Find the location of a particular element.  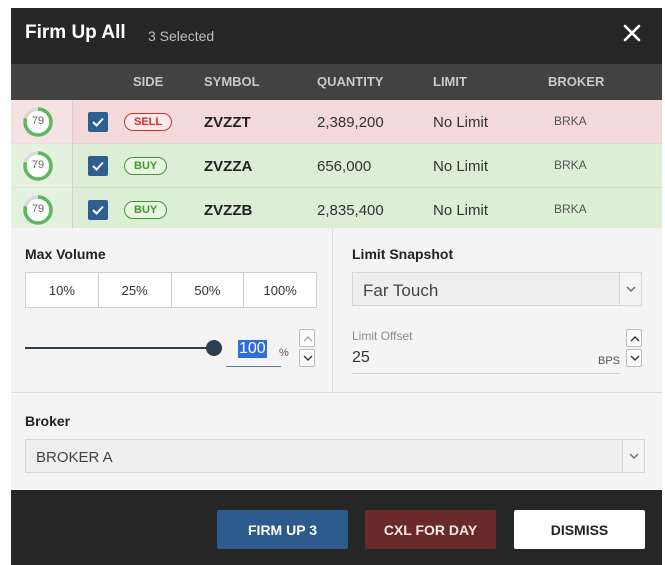

broker-select: BROKER A is located at coordinates (335, 456).